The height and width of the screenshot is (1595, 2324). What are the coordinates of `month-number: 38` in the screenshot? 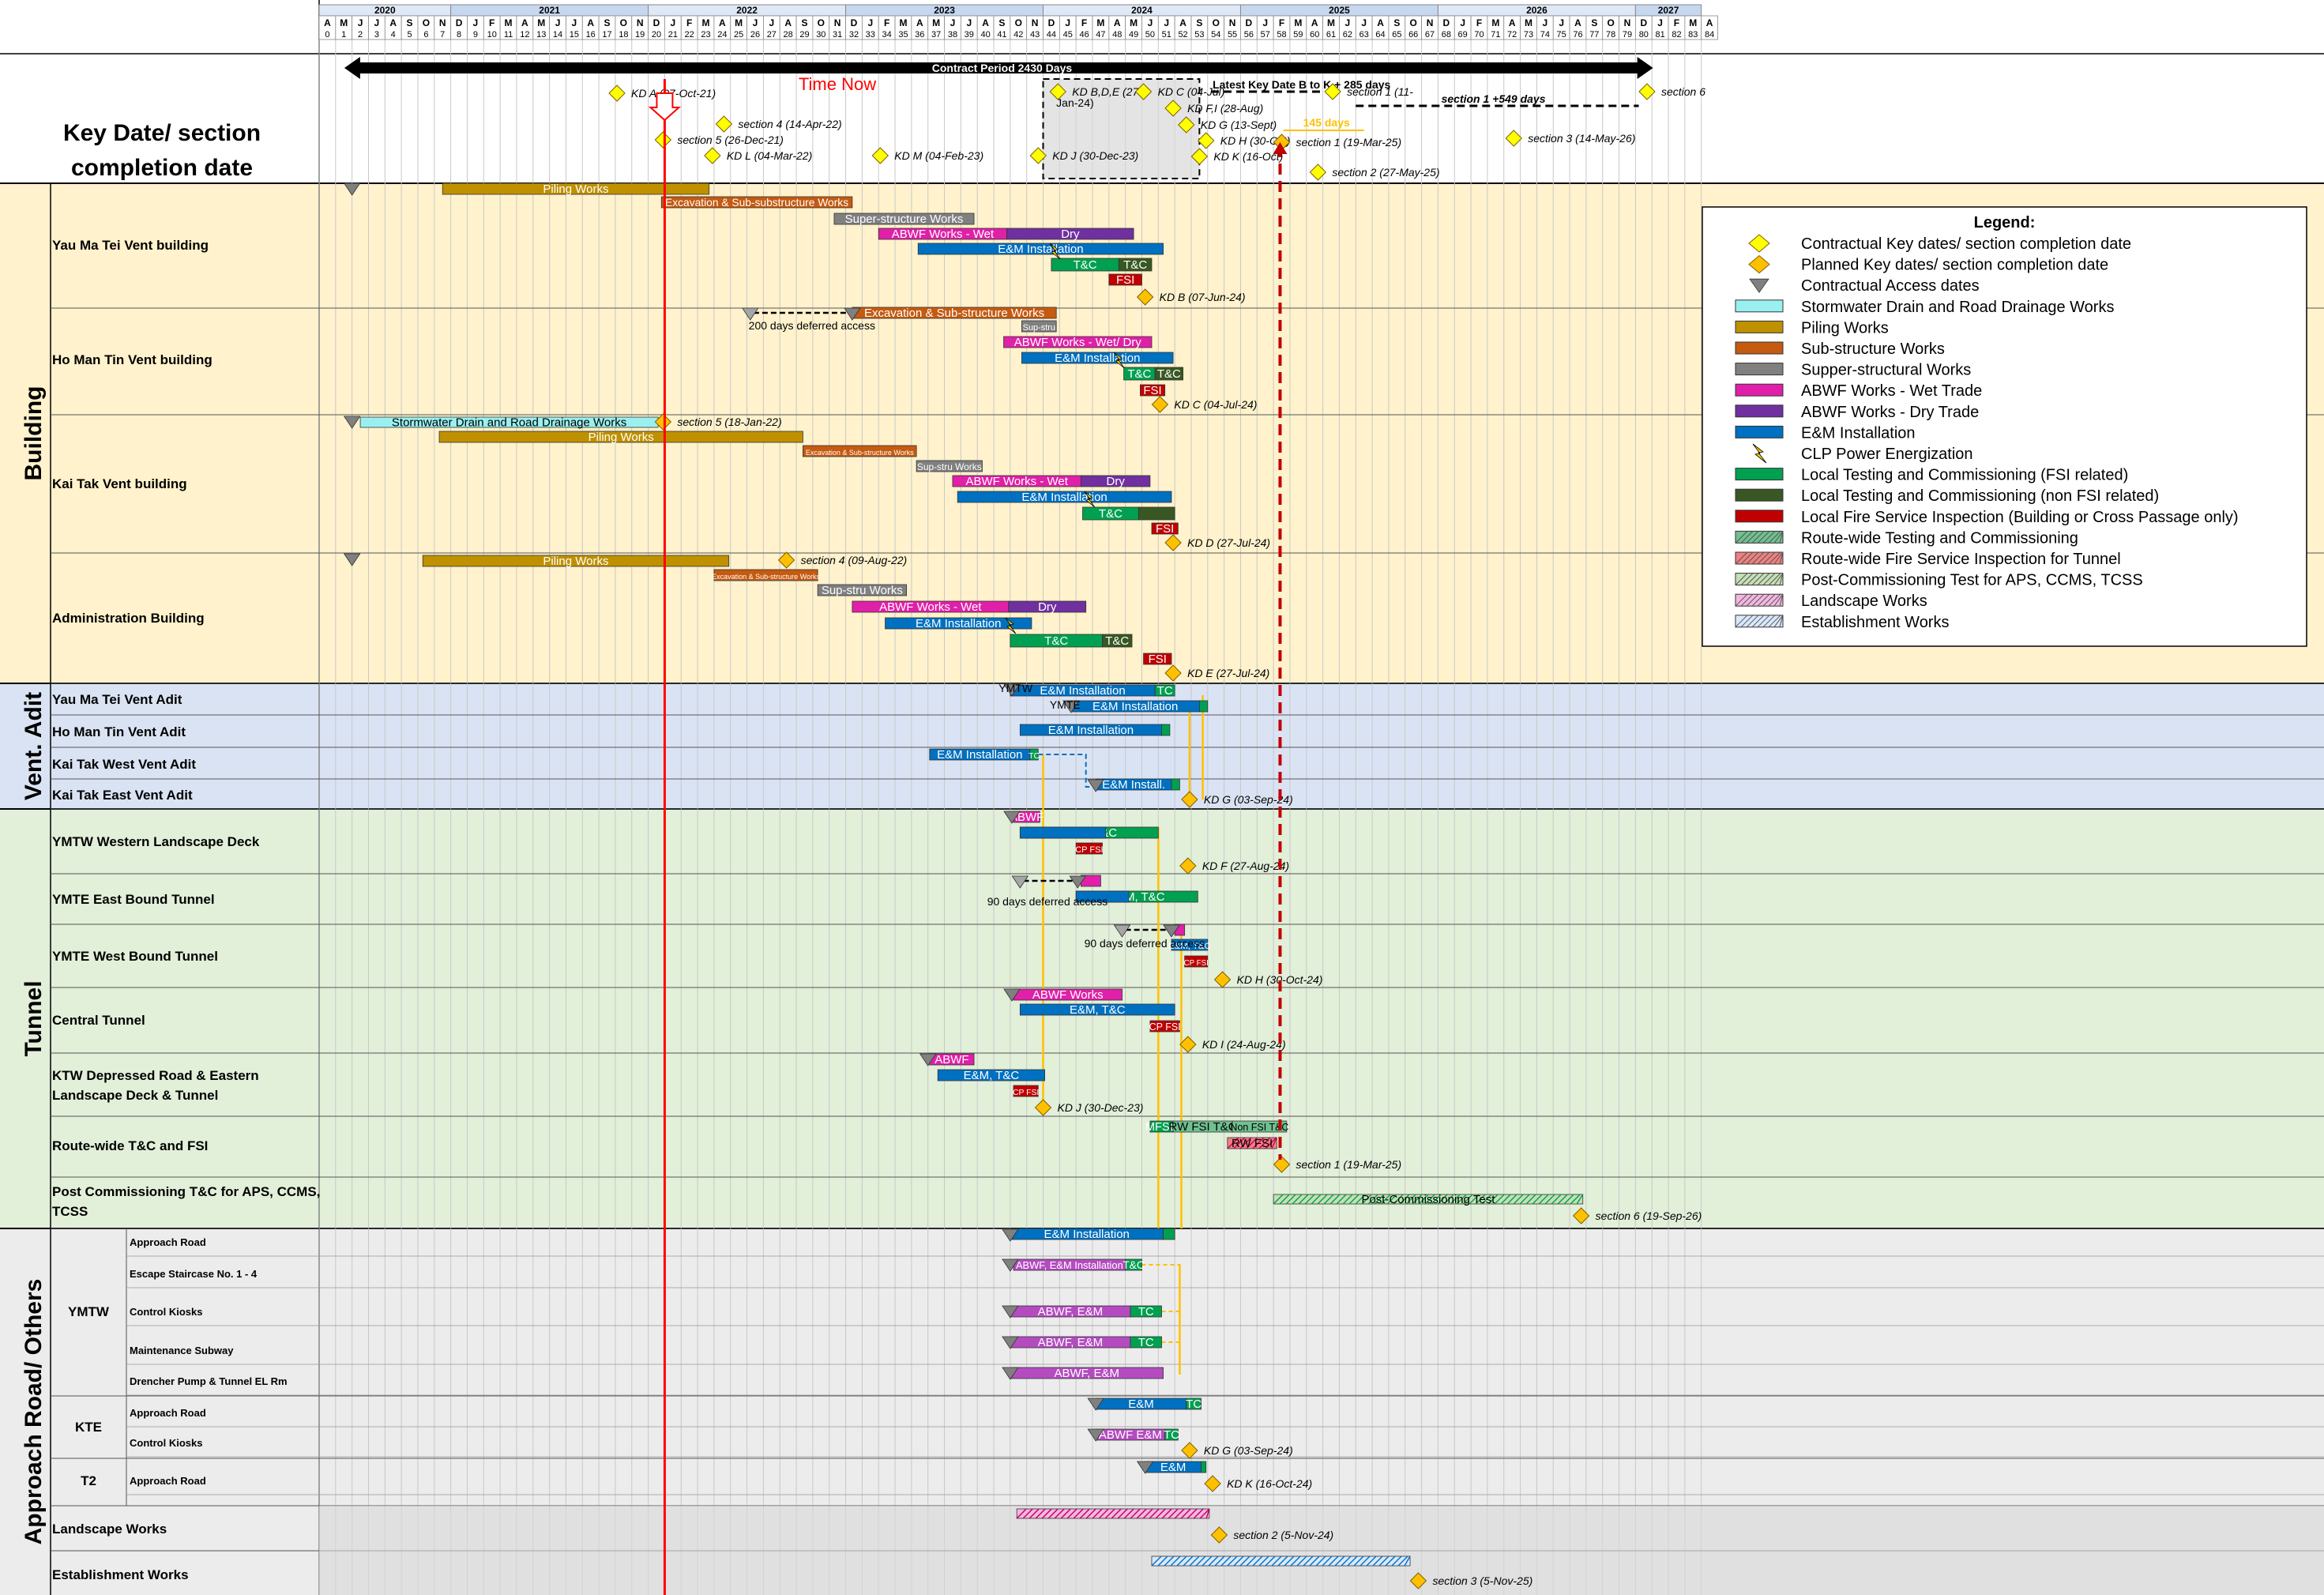 It's located at (952, 34).